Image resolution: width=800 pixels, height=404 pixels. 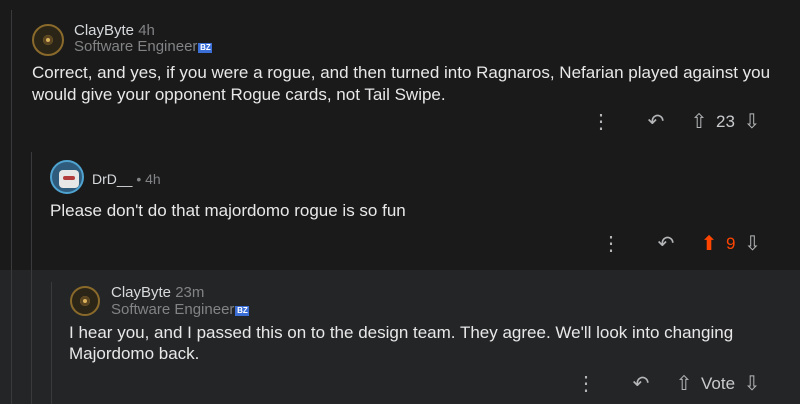 I want to click on vote-score: 23, so click(x=725, y=121).